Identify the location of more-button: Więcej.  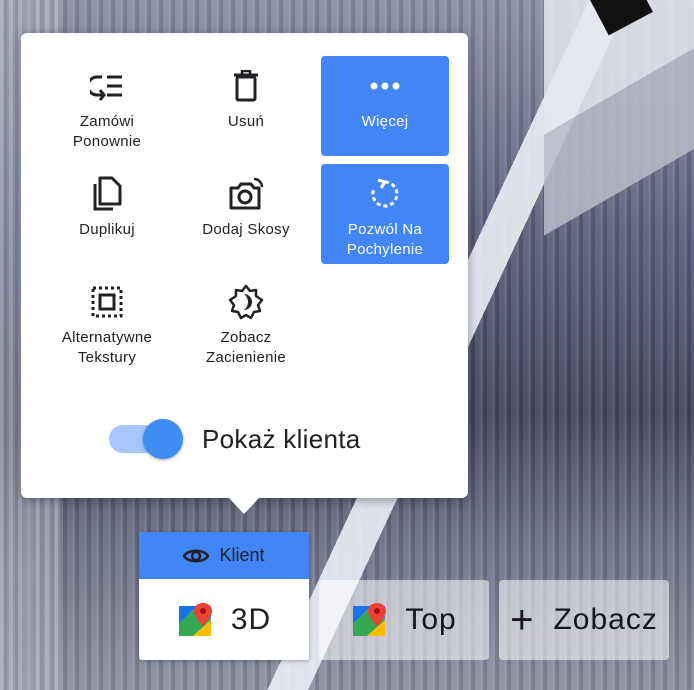
(385, 106).